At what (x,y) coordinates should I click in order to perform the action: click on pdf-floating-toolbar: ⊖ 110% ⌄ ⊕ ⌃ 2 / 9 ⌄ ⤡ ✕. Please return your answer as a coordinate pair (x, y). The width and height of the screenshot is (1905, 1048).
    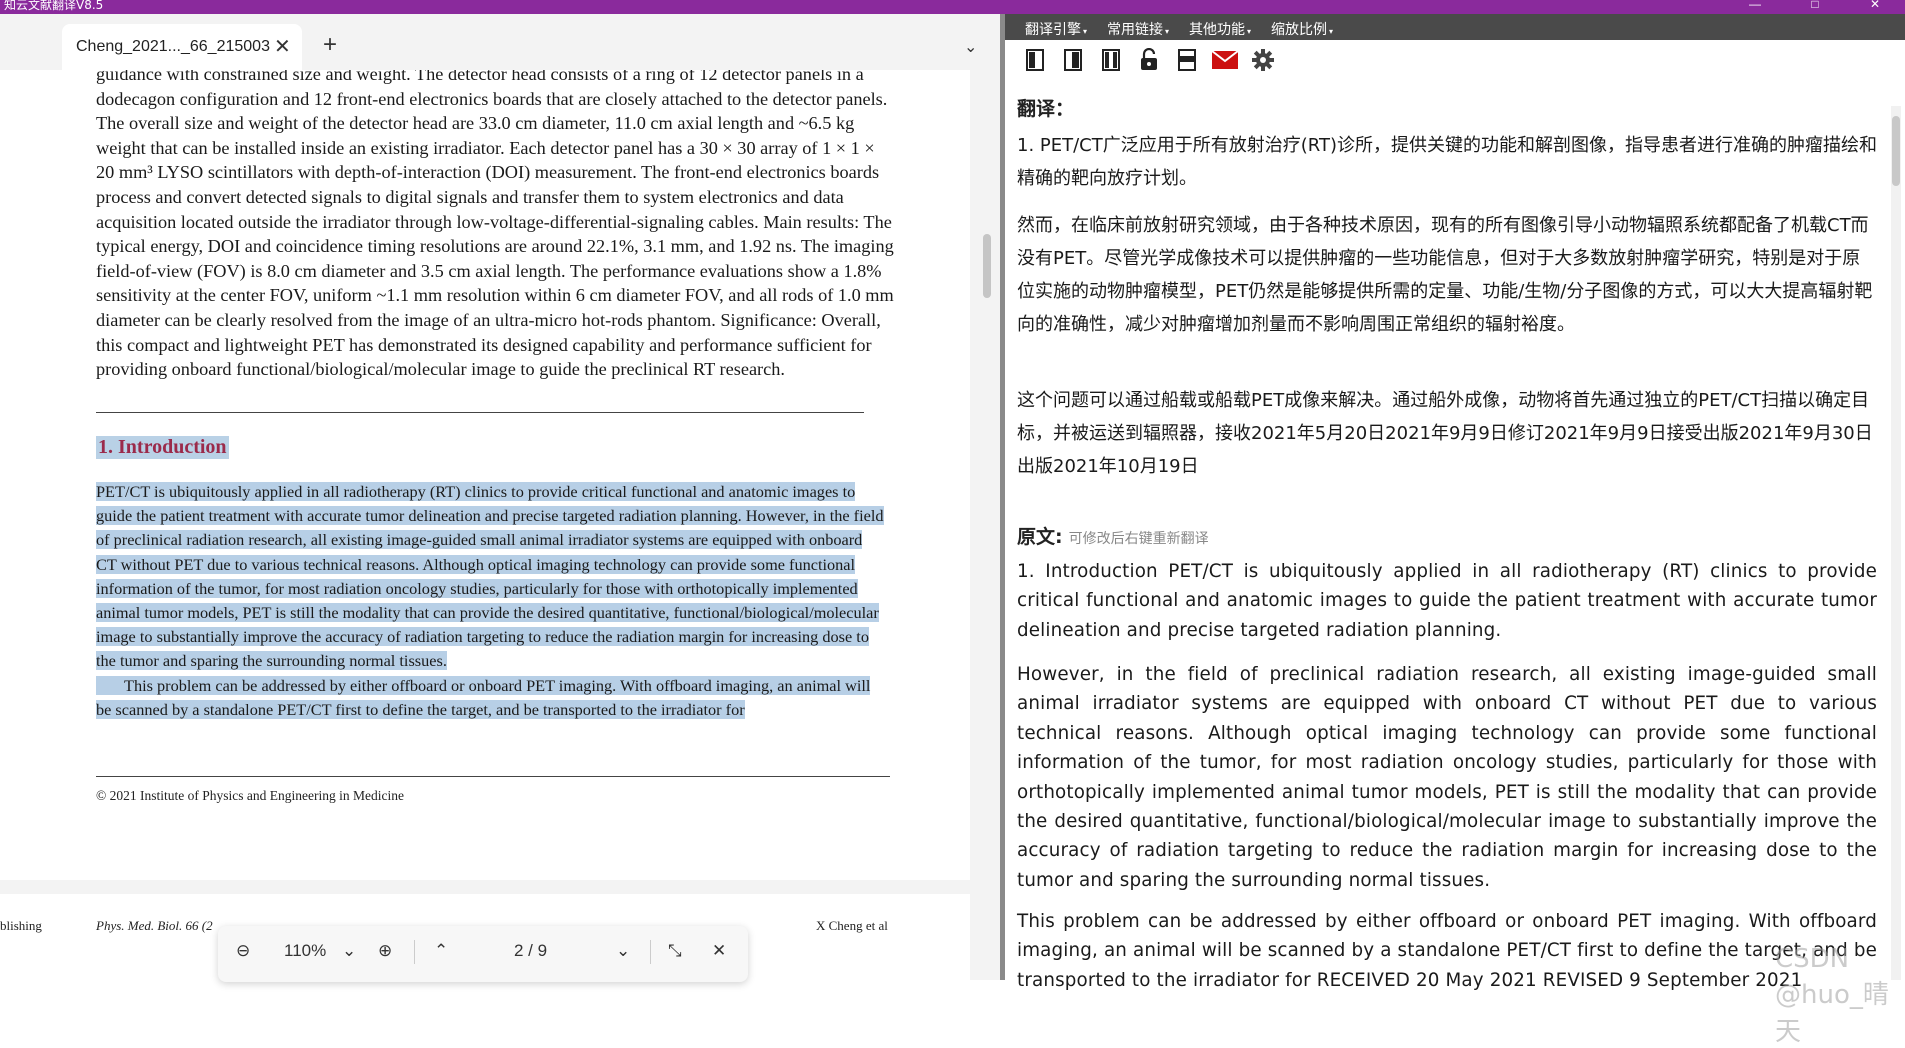
    Looking at the image, I should click on (483, 954).